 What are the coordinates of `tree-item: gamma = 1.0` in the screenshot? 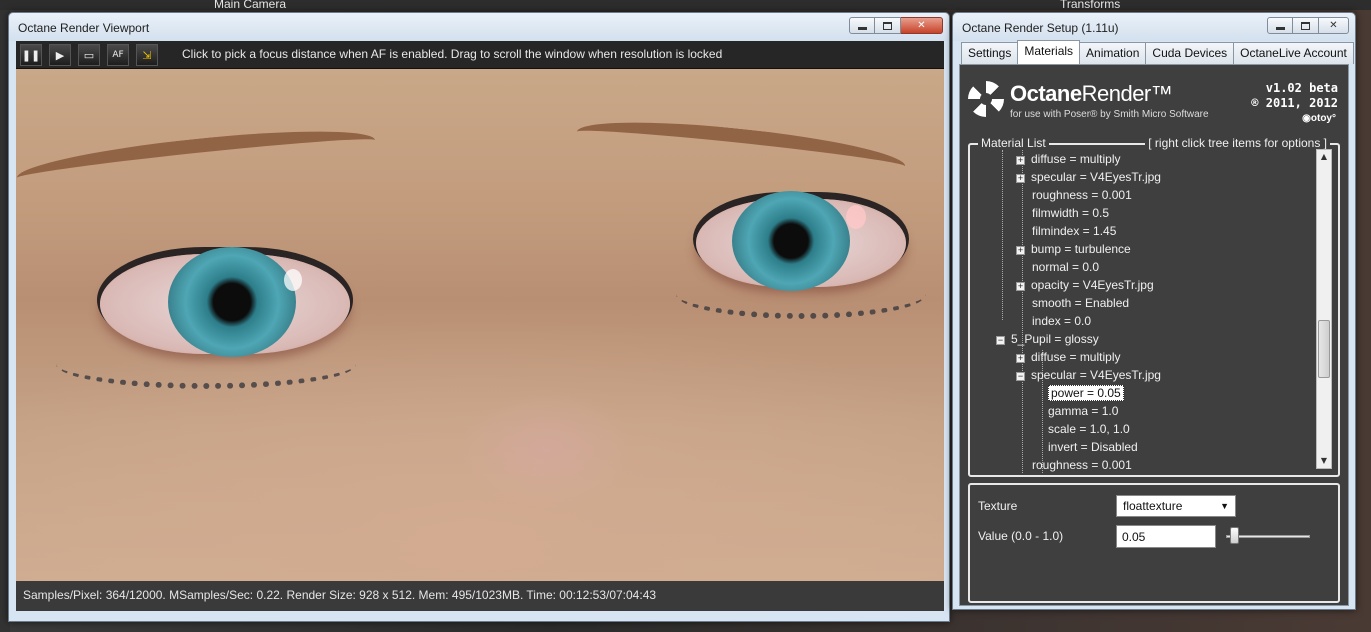 It's located at (1083, 411).